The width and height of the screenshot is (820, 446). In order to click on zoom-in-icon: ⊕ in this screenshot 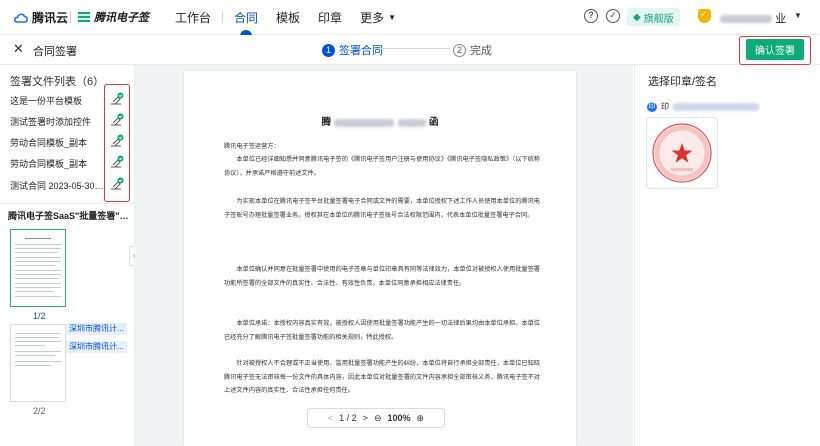, I will do `click(421, 418)`.